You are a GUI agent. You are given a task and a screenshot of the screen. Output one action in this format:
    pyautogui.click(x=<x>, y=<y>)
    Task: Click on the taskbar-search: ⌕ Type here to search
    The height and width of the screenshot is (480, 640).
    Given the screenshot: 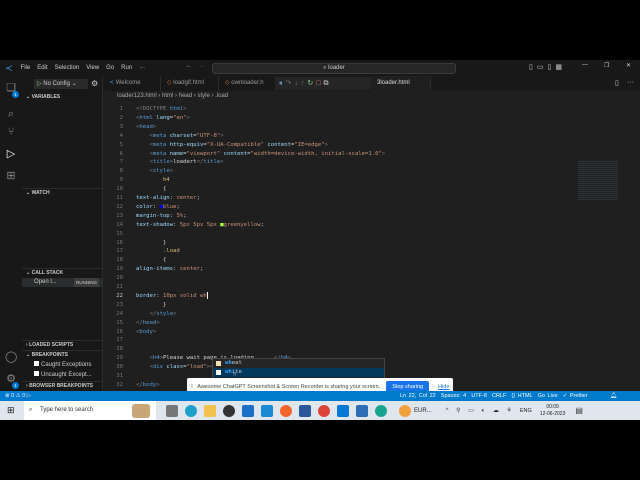 What is the action you would take?
    pyautogui.click(x=90, y=410)
    